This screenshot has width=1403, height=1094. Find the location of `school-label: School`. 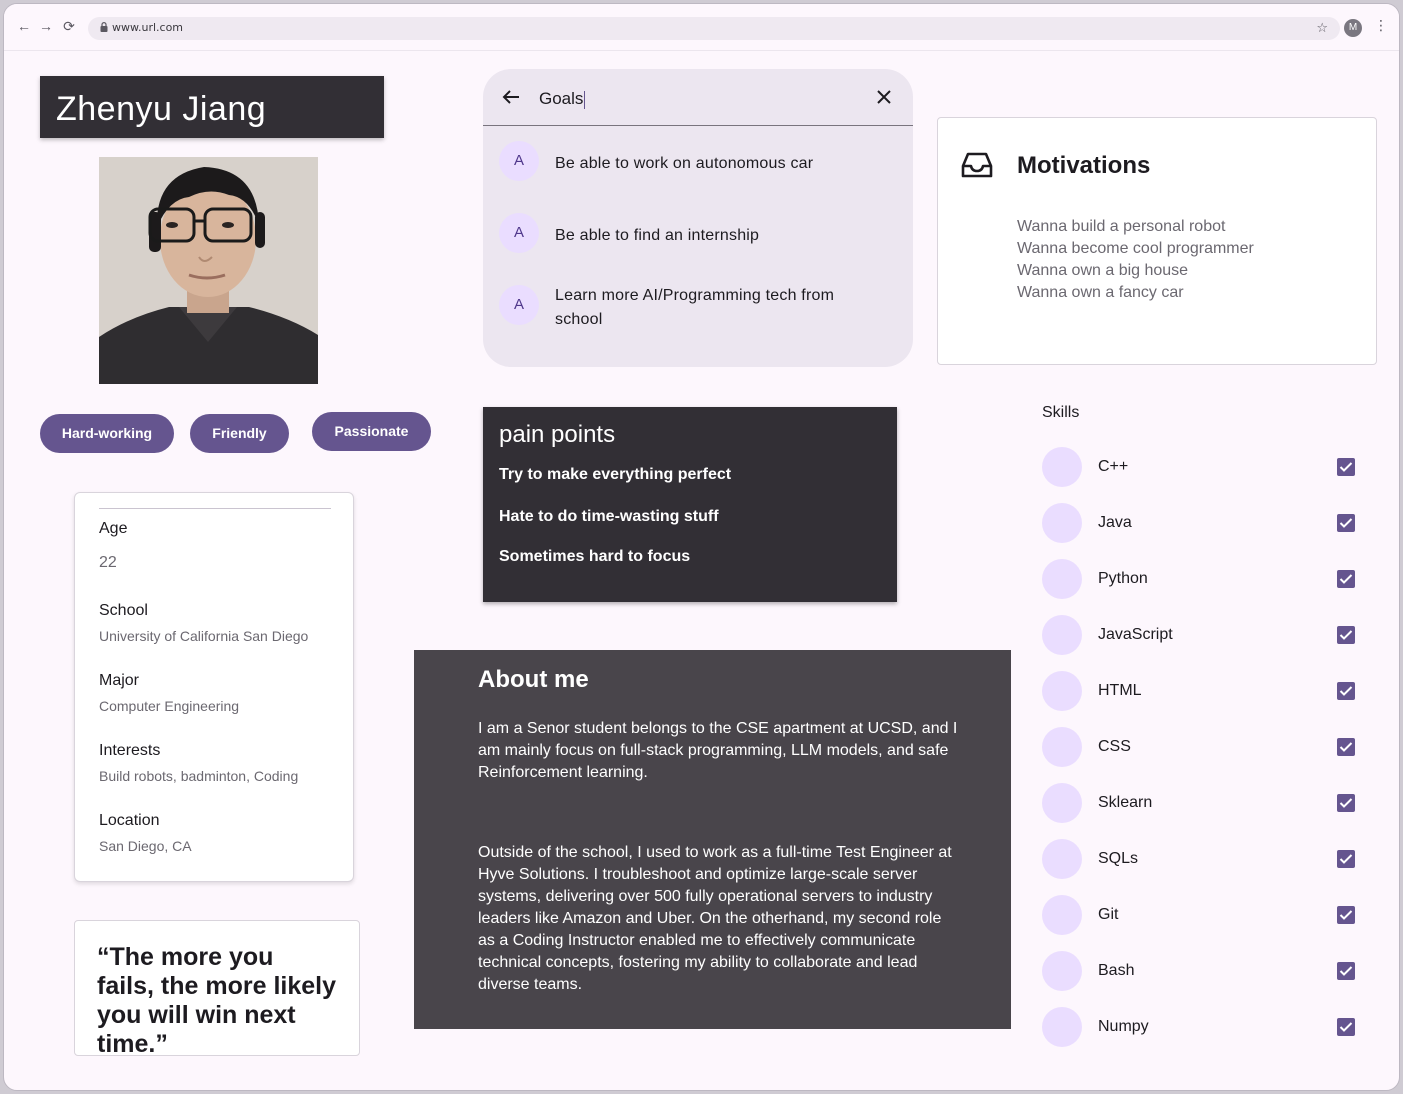

school-label: School is located at coordinates (123, 610).